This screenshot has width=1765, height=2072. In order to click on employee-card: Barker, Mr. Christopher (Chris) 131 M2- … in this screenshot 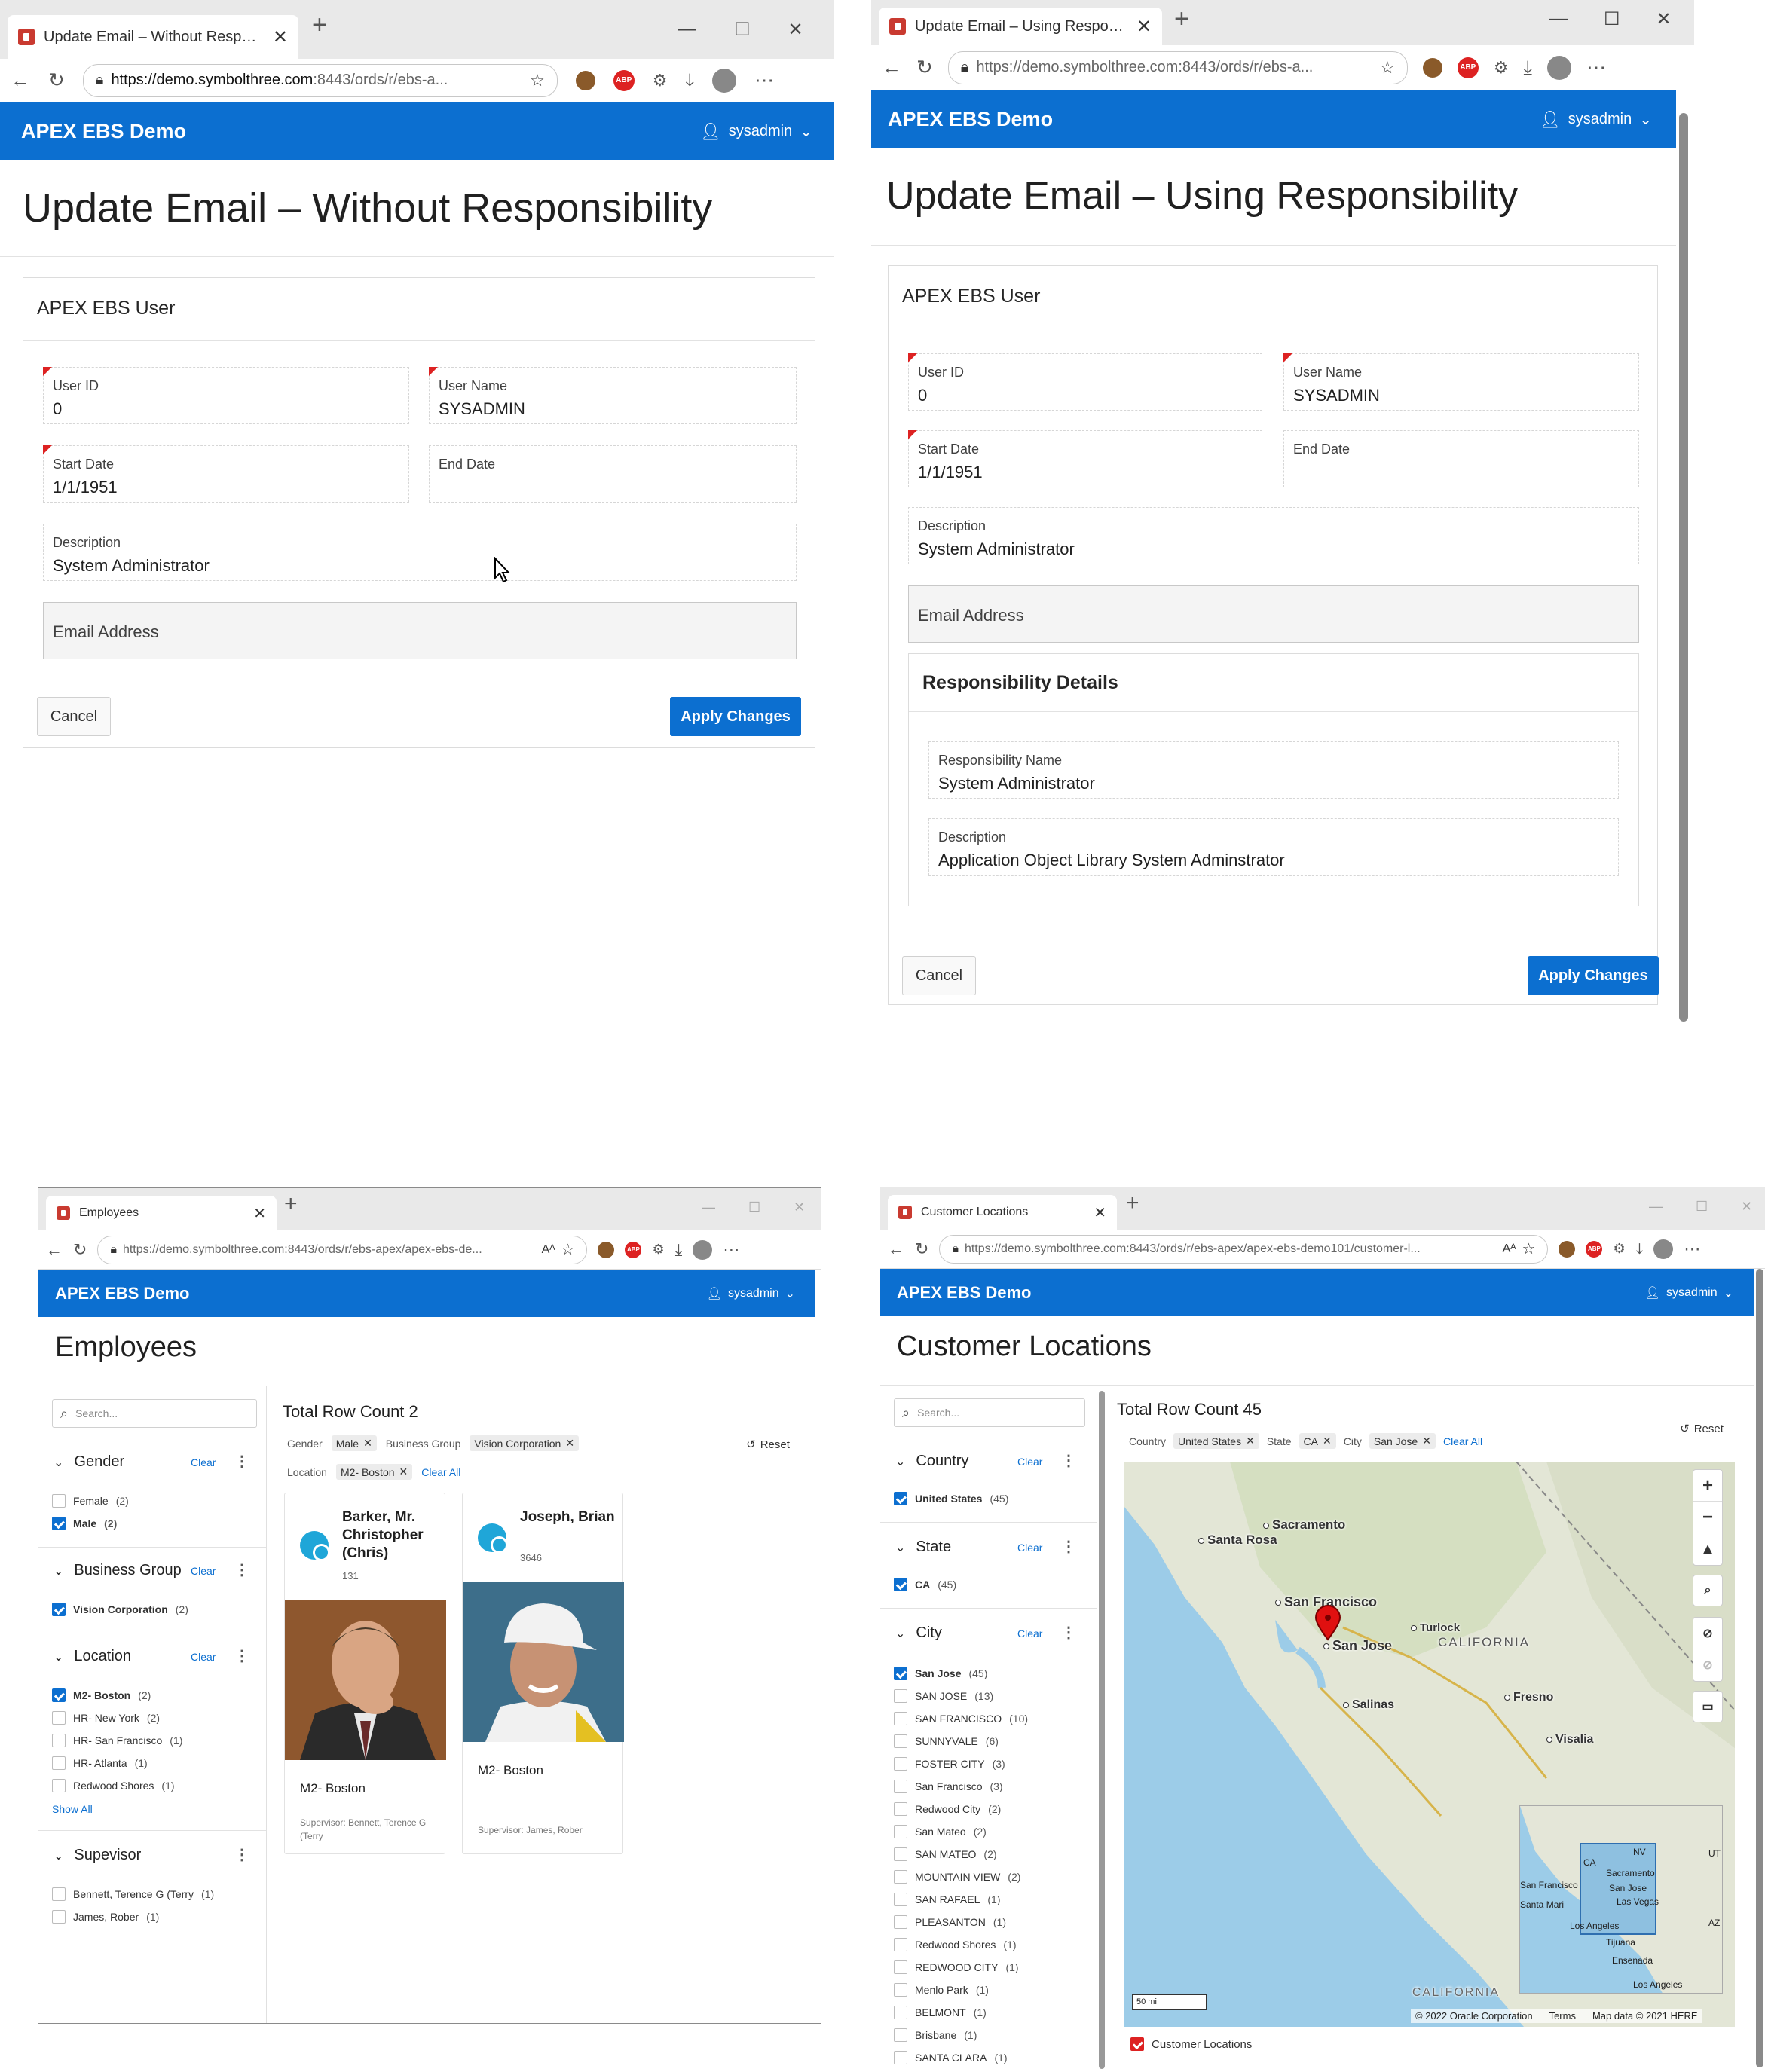, I will do `click(365, 1674)`.